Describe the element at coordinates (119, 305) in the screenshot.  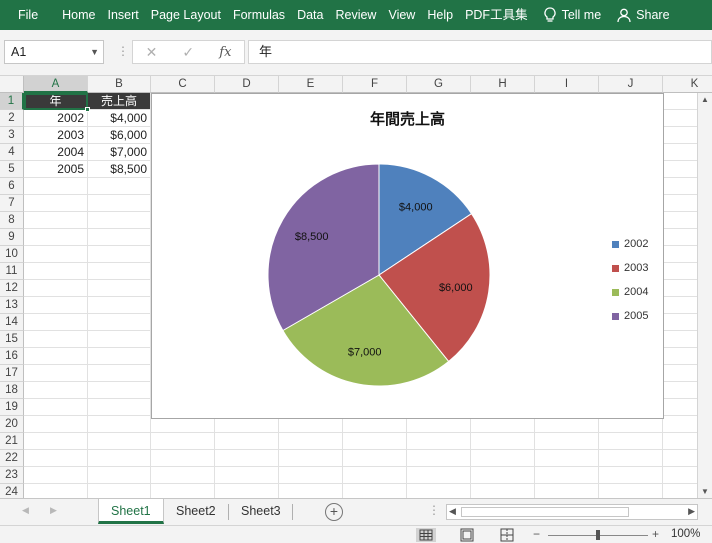
I see `cell-b13` at that location.